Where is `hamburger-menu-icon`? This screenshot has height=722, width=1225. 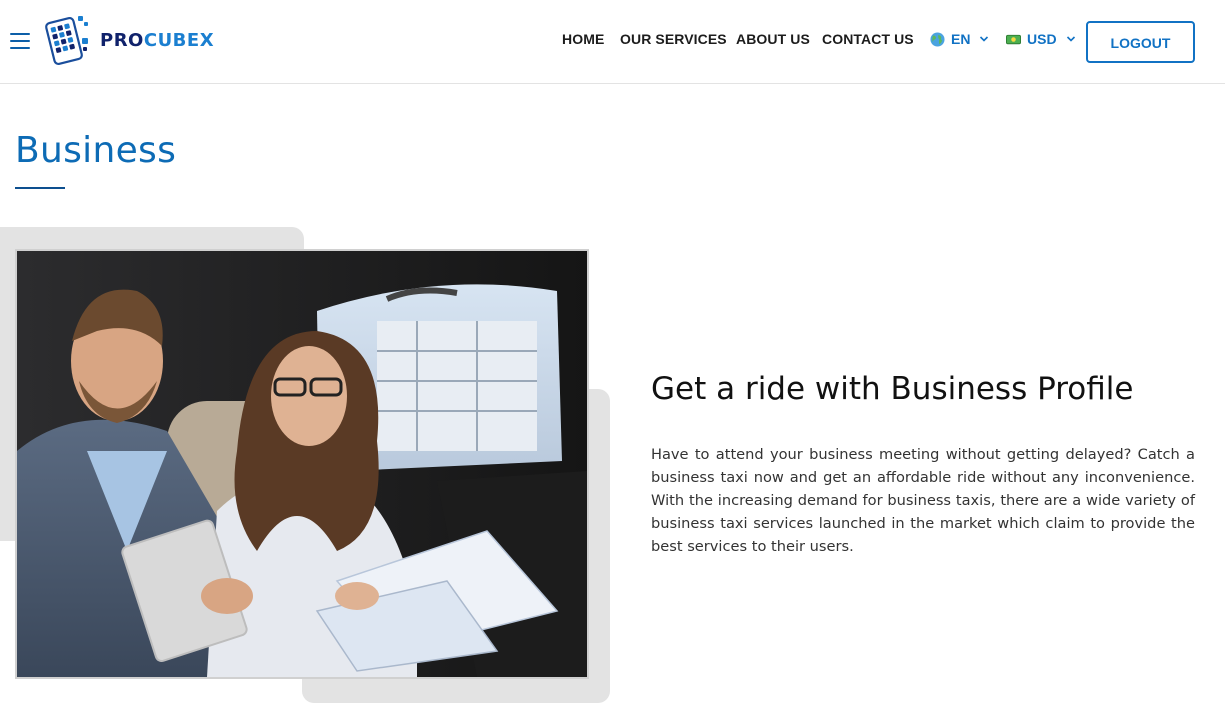 hamburger-menu-icon is located at coordinates (20, 41).